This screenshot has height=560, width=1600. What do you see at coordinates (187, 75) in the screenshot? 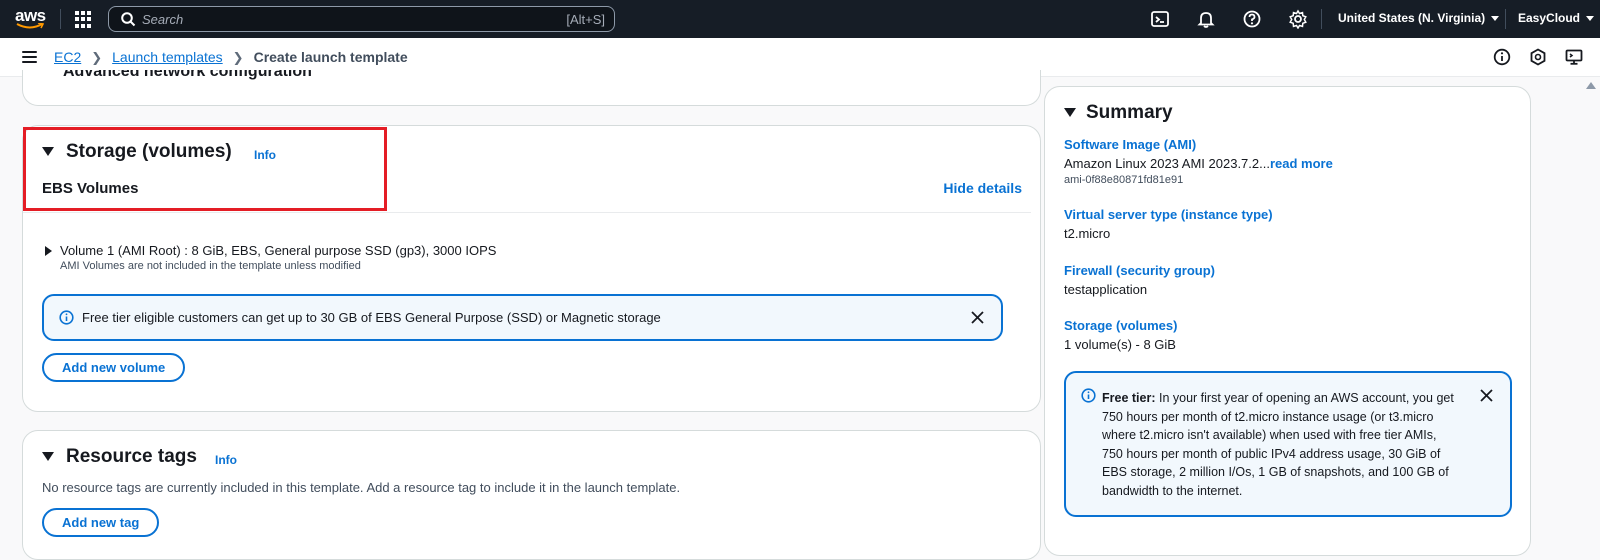
I see `section-title: Advanced network configuration` at bounding box center [187, 75].